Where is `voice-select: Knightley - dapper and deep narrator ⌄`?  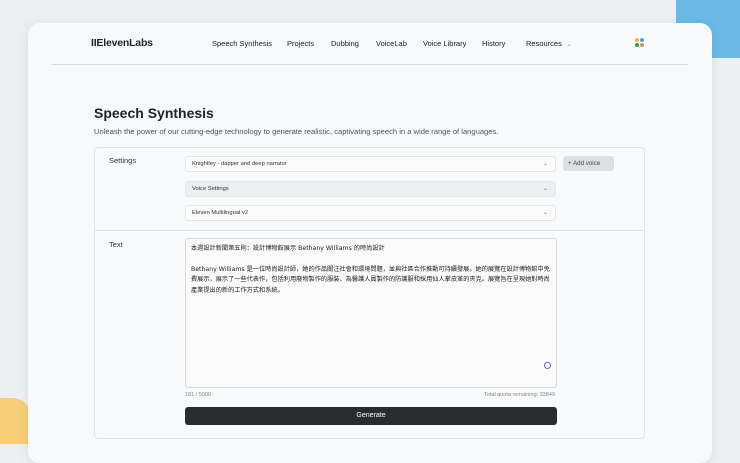 voice-select: Knightley - dapper and deep narrator ⌄ is located at coordinates (370, 164).